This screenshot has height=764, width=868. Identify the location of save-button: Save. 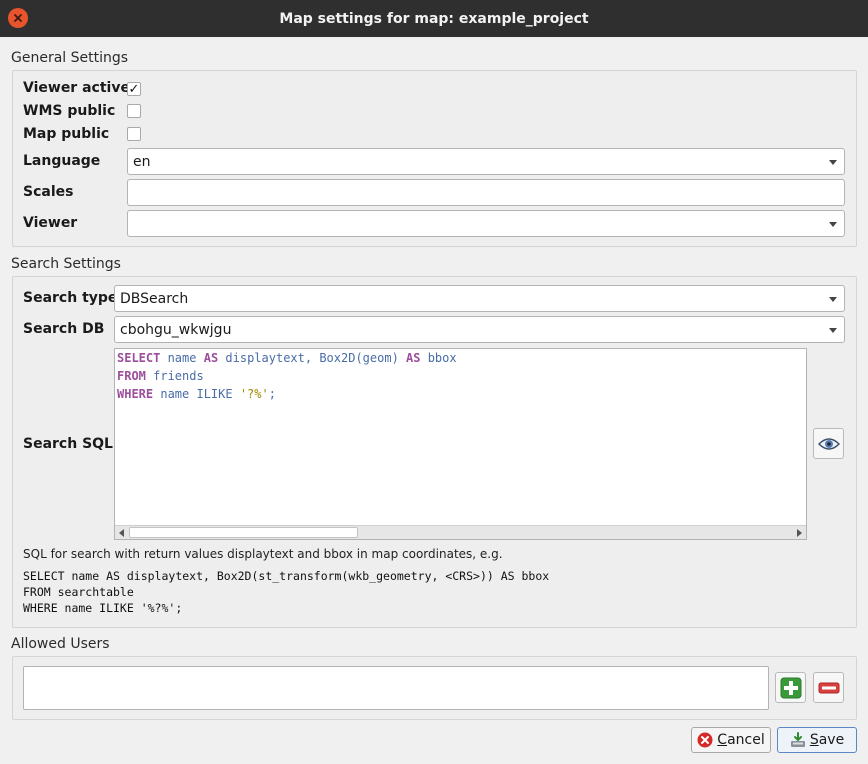
(817, 740).